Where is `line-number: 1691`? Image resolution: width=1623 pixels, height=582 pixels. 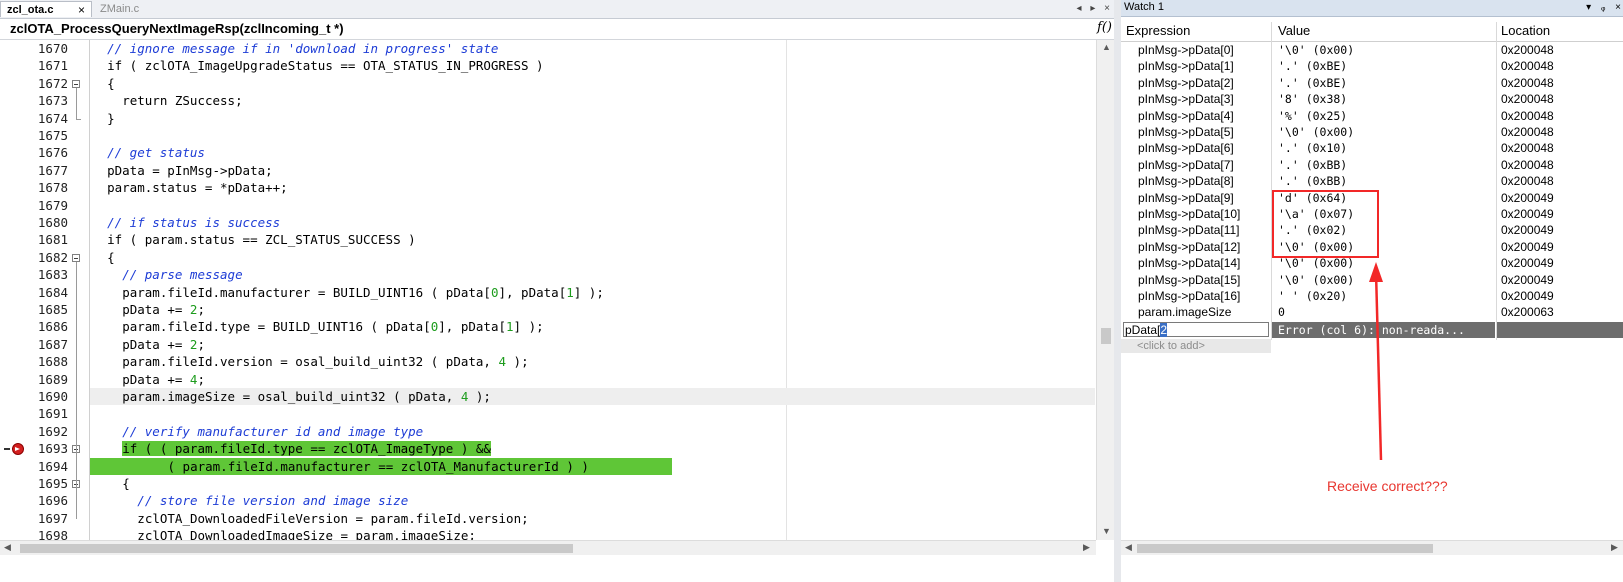 line-number: 1691 is located at coordinates (52, 414).